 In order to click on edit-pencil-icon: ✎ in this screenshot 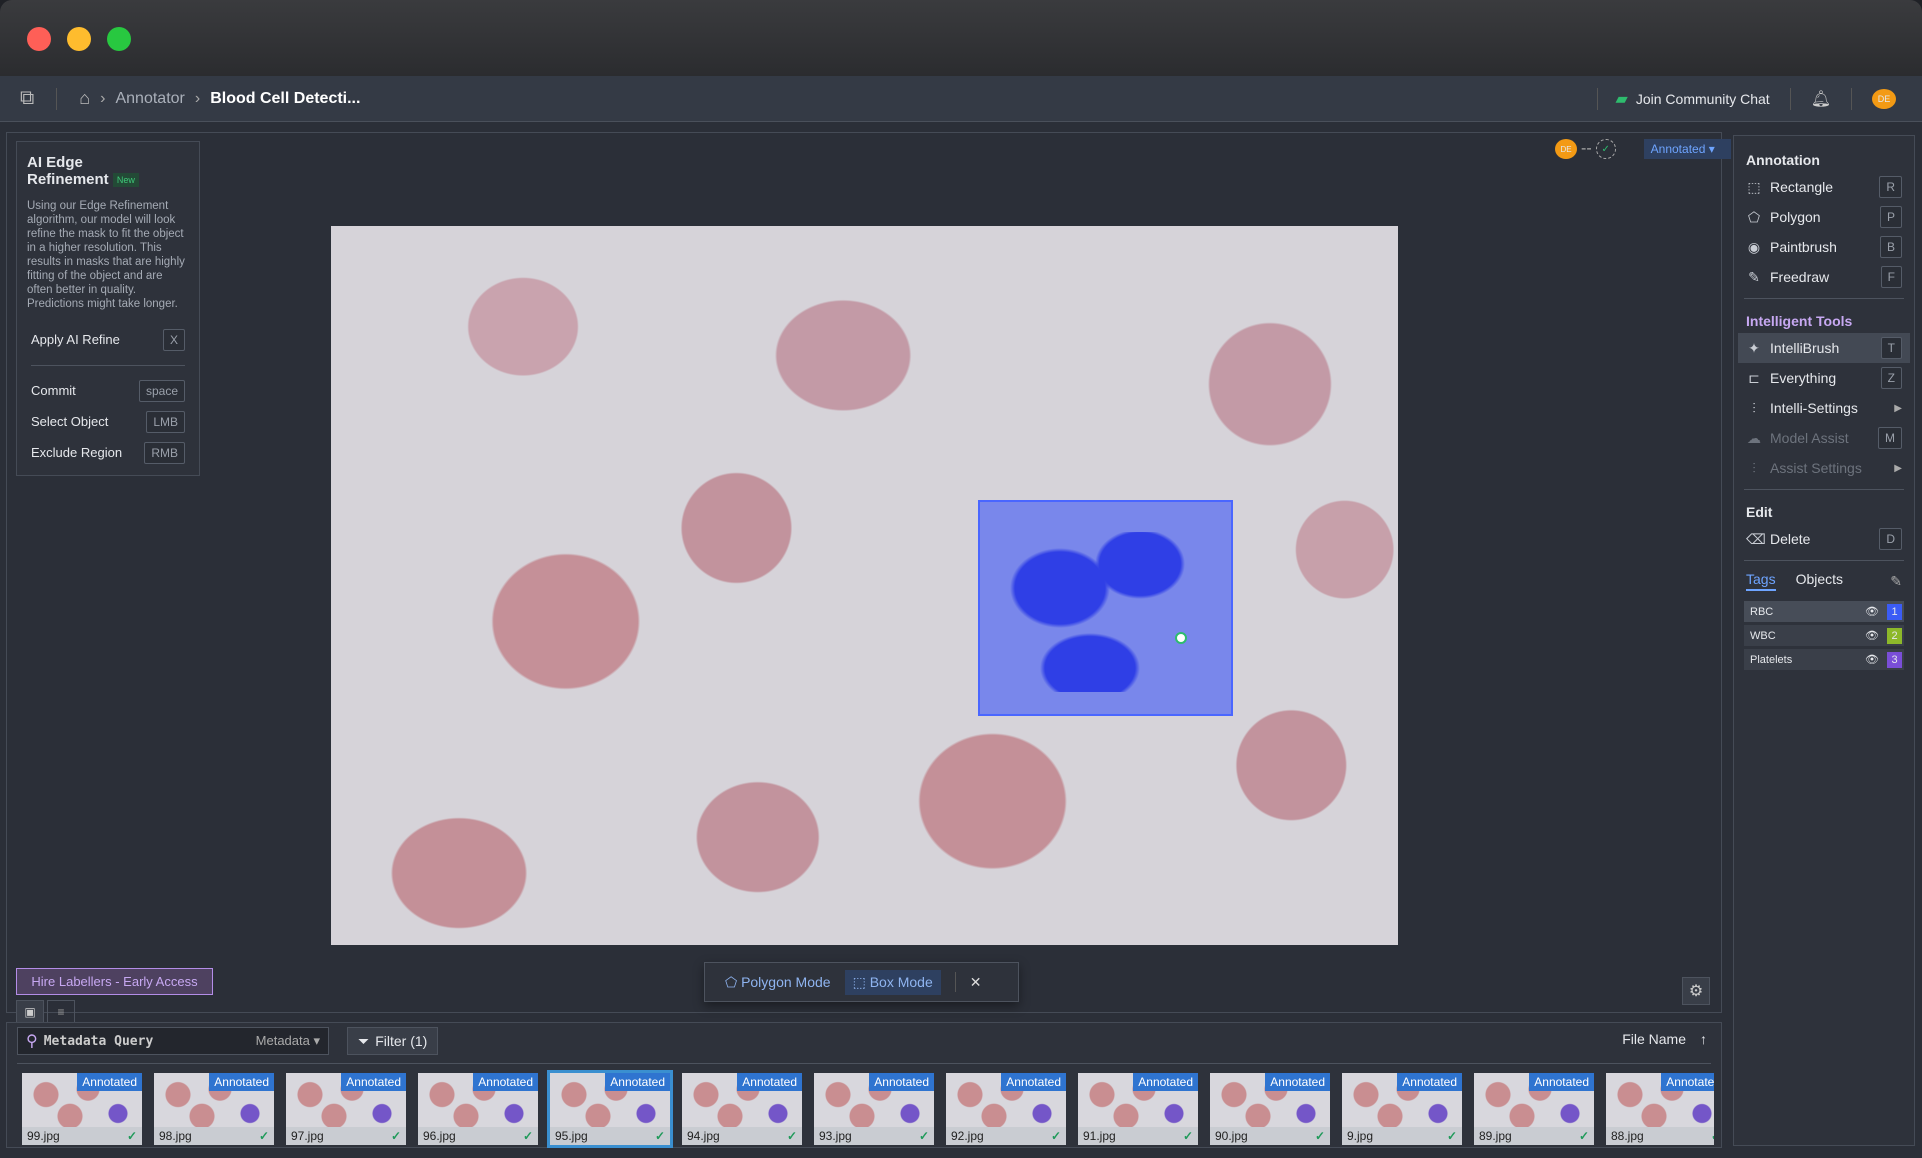, I will do `click(1896, 581)`.